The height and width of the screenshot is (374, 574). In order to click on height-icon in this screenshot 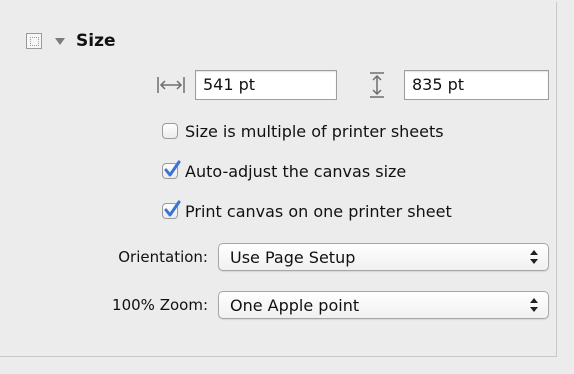, I will do `click(377, 85)`.